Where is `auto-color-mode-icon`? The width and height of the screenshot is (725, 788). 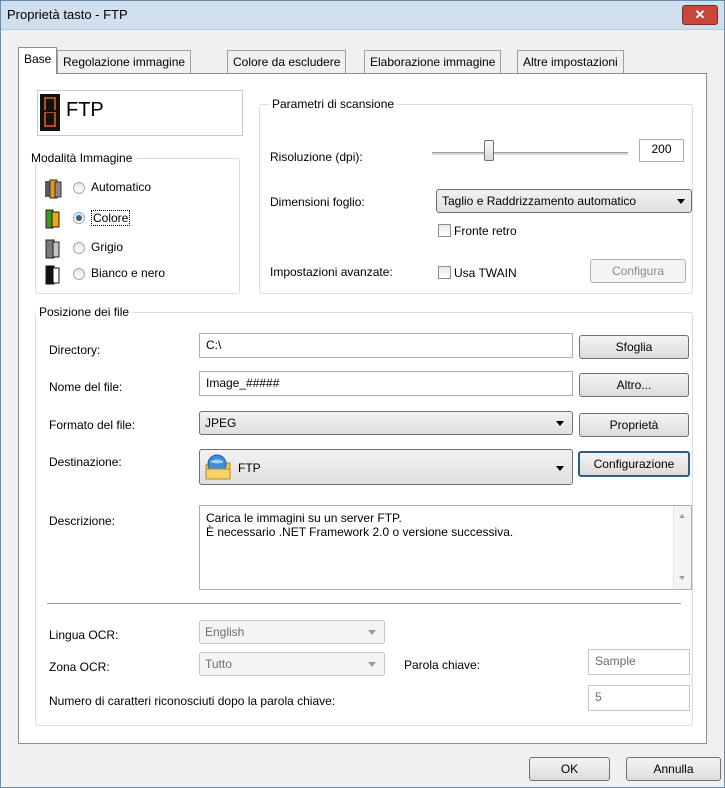
auto-color-mode-icon is located at coordinates (53, 189).